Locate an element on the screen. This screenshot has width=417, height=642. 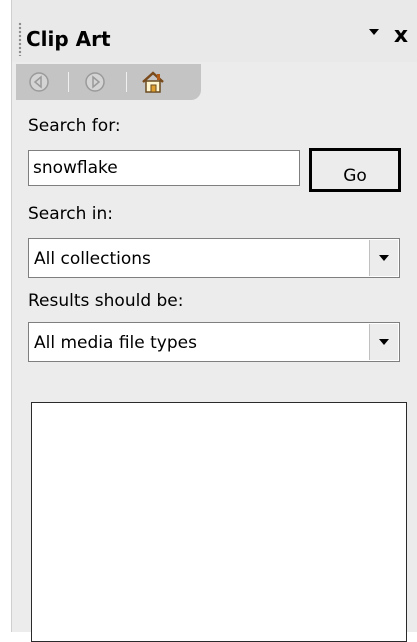
navigation-toolbar is located at coordinates (108, 82).